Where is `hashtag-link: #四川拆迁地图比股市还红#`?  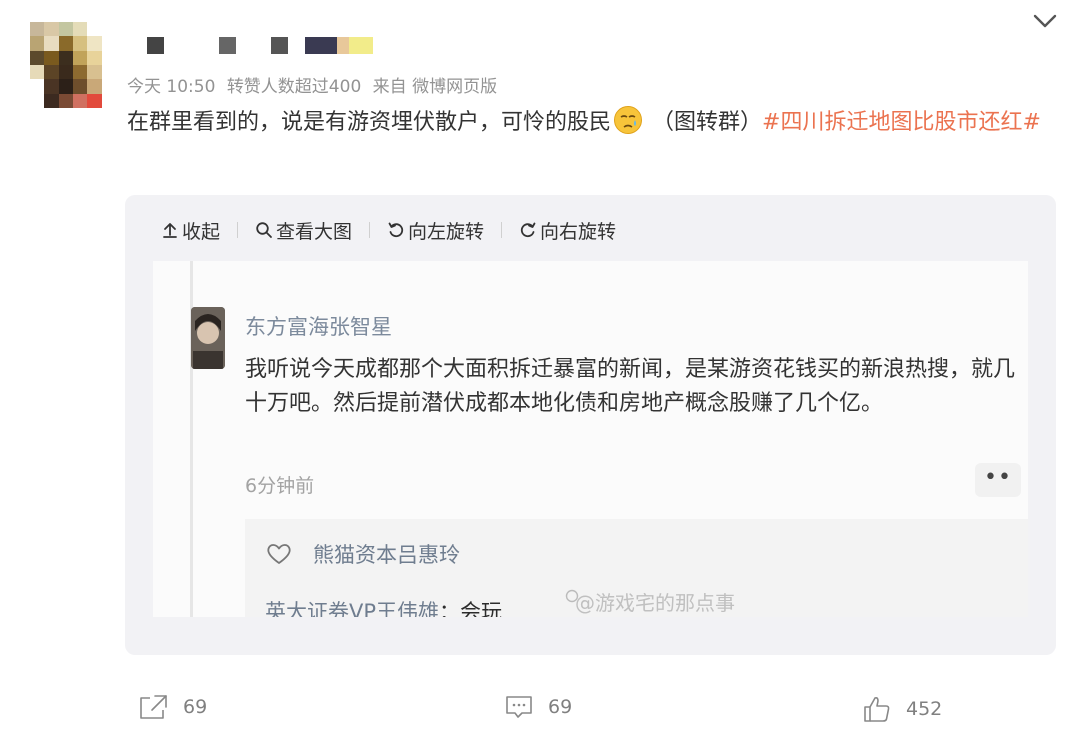 hashtag-link: #四川拆迁地图比股市还红# is located at coordinates (901, 122).